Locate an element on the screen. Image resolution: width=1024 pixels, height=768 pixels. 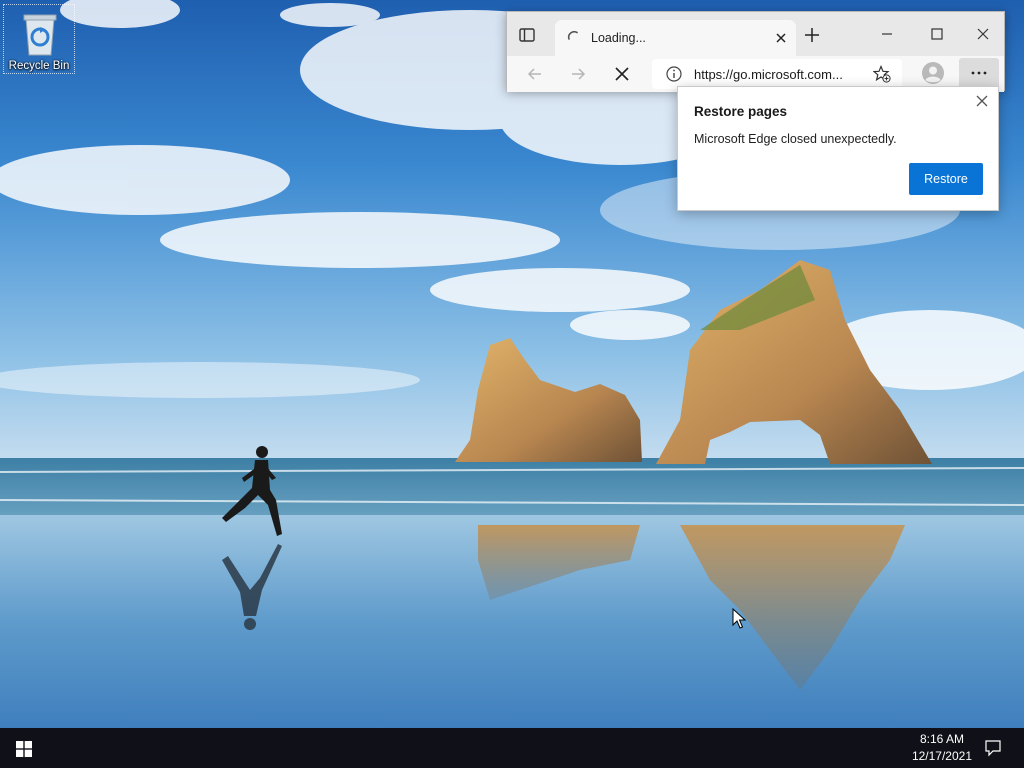
clock-time: 8:16 AM is located at coordinates (941, 739).